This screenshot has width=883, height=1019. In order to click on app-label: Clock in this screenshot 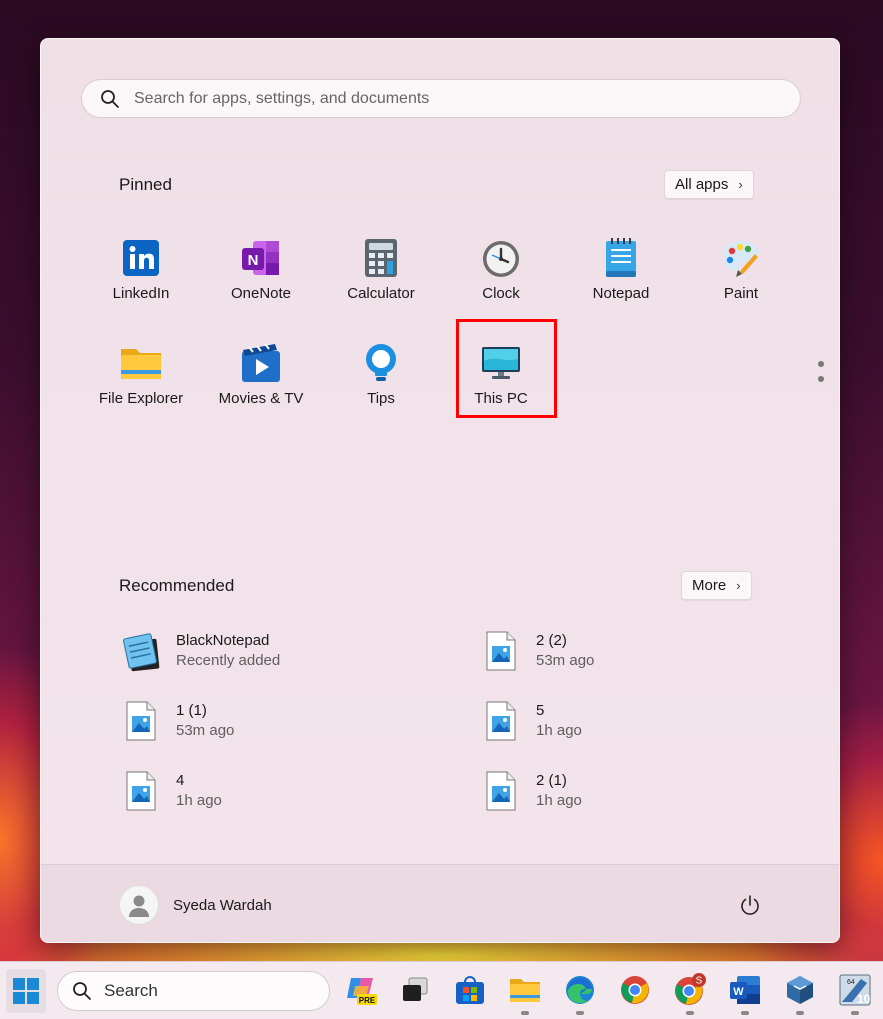, I will do `click(501, 293)`.